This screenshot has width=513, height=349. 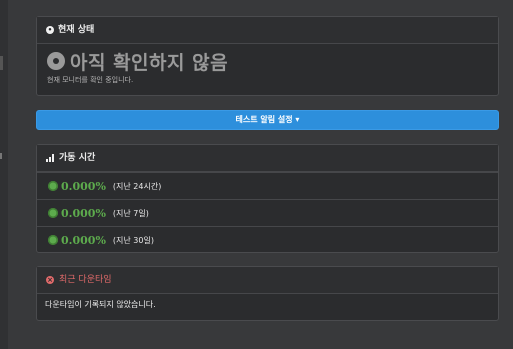 What do you see at coordinates (50, 30) in the screenshot?
I see `info-circle-icon: •` at bounding box center [50, 30].